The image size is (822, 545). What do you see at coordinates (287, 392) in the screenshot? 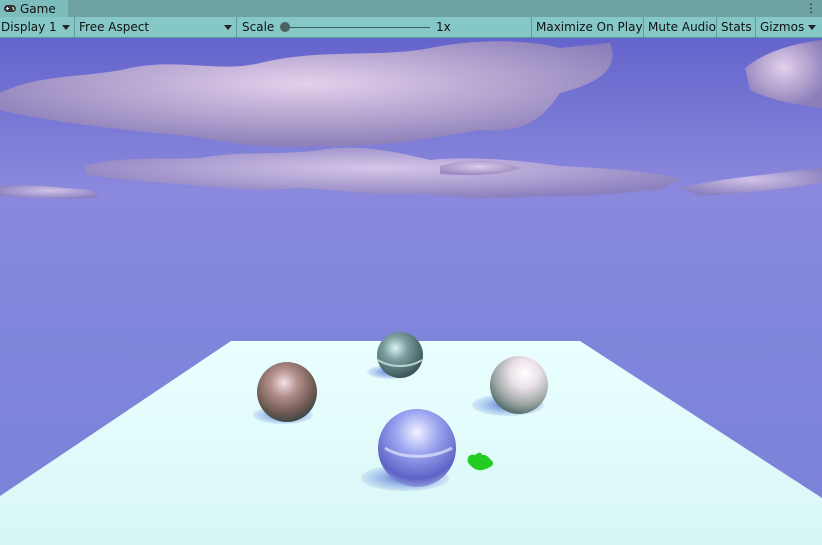
I see `copper-sphere` at bounding box center [287, 392].